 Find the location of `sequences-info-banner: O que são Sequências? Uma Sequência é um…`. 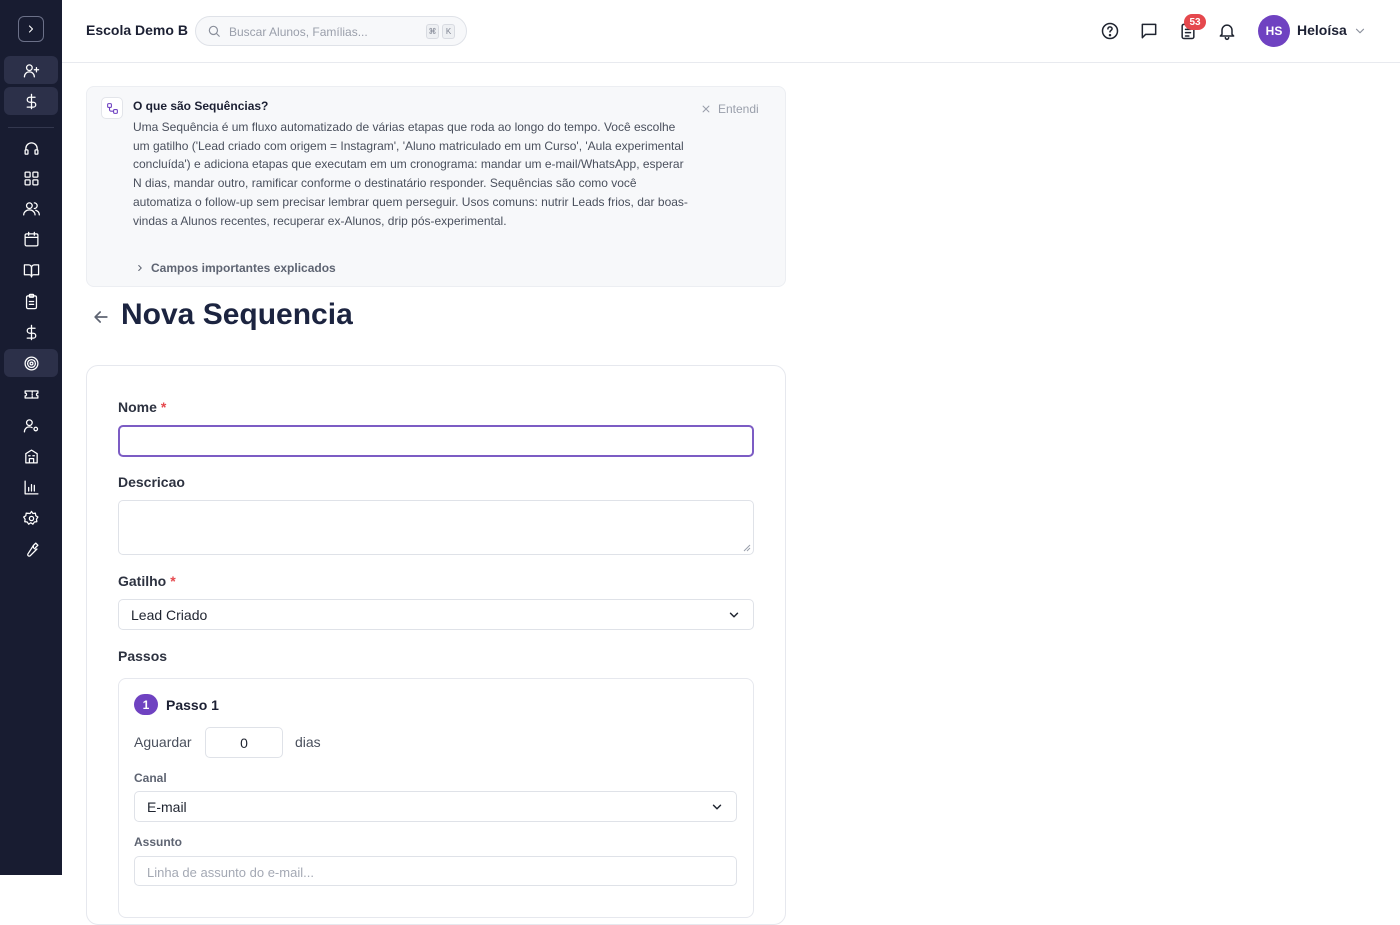

sequences-info-banner: O que são Sequências? Uma Sequência é um… is located at coordinates (436, 186).